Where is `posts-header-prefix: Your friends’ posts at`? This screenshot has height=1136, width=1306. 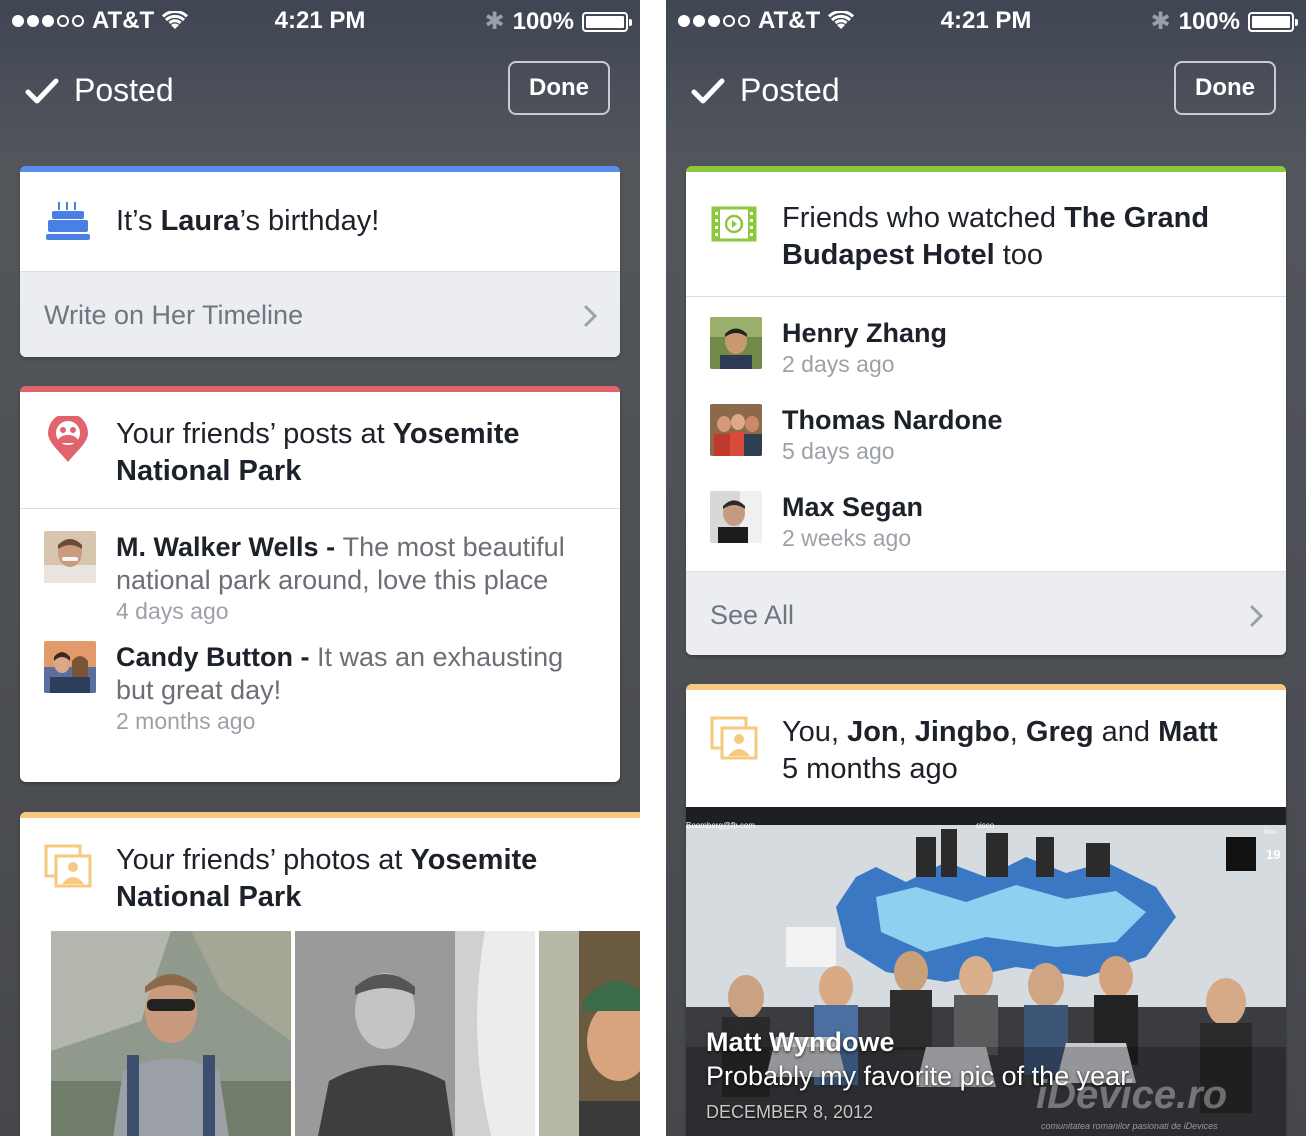
posts-header-prefix: Your friends’ posts at is located at coordinates (254, 434).